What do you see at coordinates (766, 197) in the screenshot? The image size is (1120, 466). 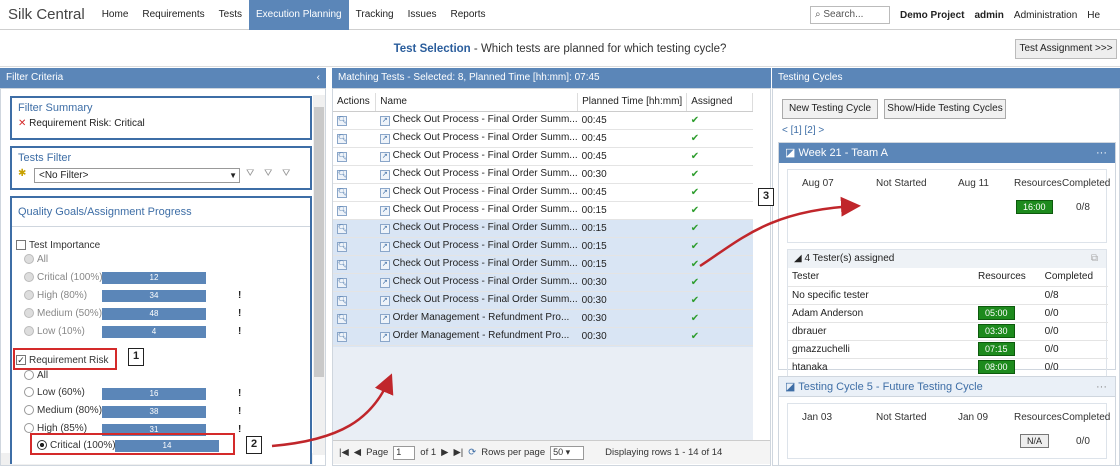 I see `callout-3: 3` at bounding box center [766, 197].